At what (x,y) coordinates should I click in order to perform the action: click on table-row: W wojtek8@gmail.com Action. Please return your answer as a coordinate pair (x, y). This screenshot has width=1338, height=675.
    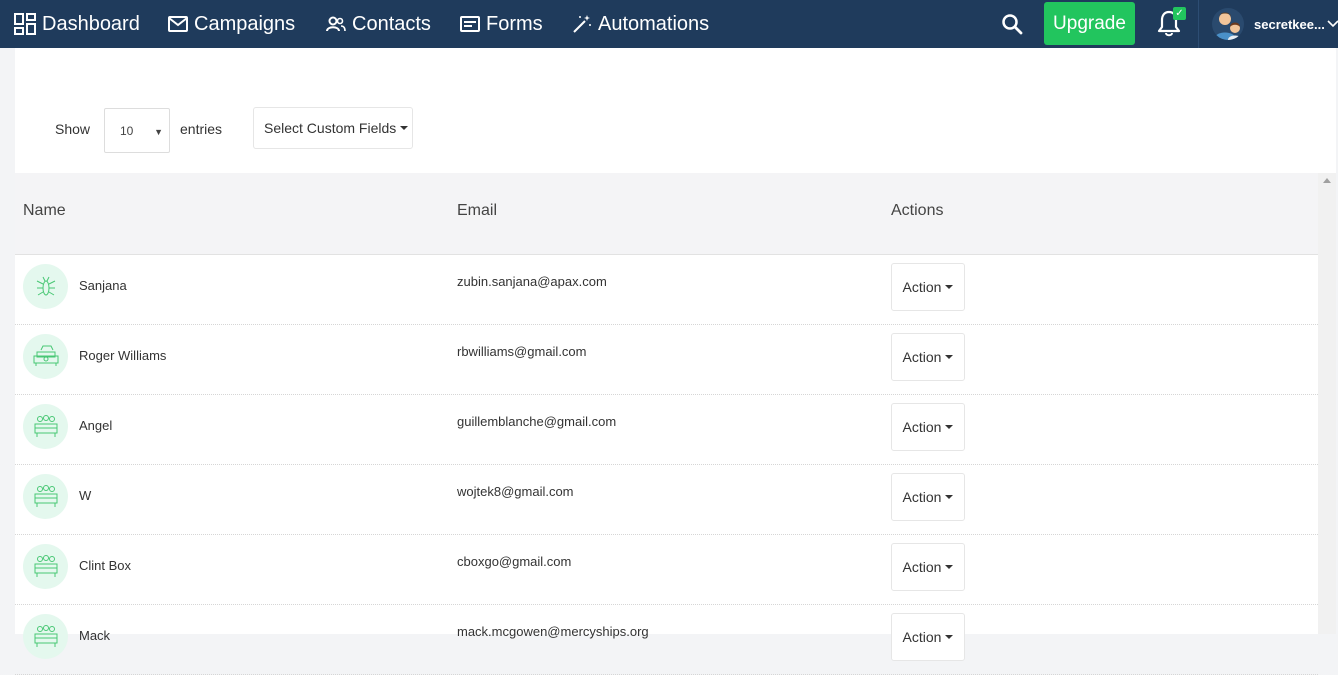
    Looking at the image, I should click on (666, 500).